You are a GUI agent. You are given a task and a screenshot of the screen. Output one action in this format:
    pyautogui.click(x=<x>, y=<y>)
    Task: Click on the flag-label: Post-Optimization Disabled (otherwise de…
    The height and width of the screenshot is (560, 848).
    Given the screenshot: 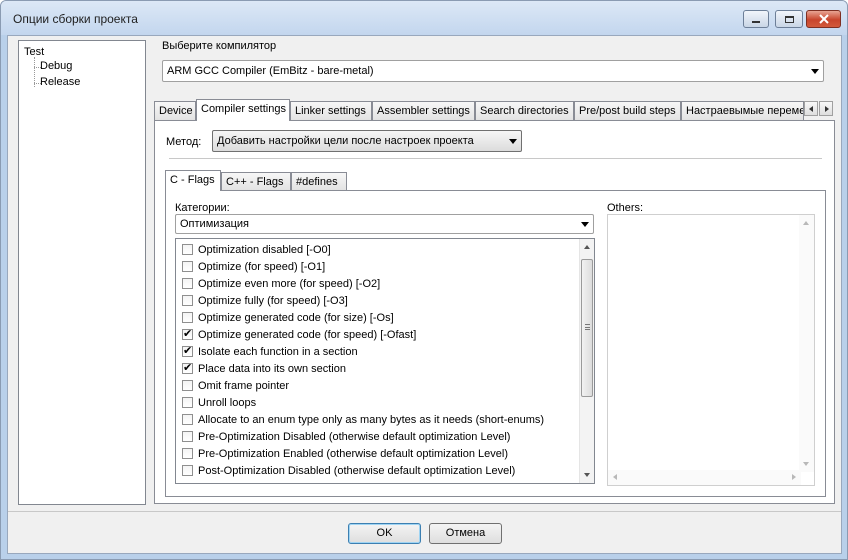 What is the action you would take?
    pyautogui.click(x=357, y=470)
    